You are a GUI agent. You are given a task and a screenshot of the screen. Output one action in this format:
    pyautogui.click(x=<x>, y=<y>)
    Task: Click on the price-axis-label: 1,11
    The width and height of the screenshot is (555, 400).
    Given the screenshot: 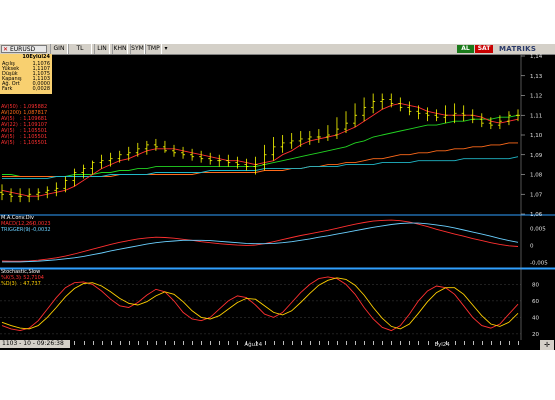 What is the action you would take?
    pyautogui.click(x=536, y=116)
    